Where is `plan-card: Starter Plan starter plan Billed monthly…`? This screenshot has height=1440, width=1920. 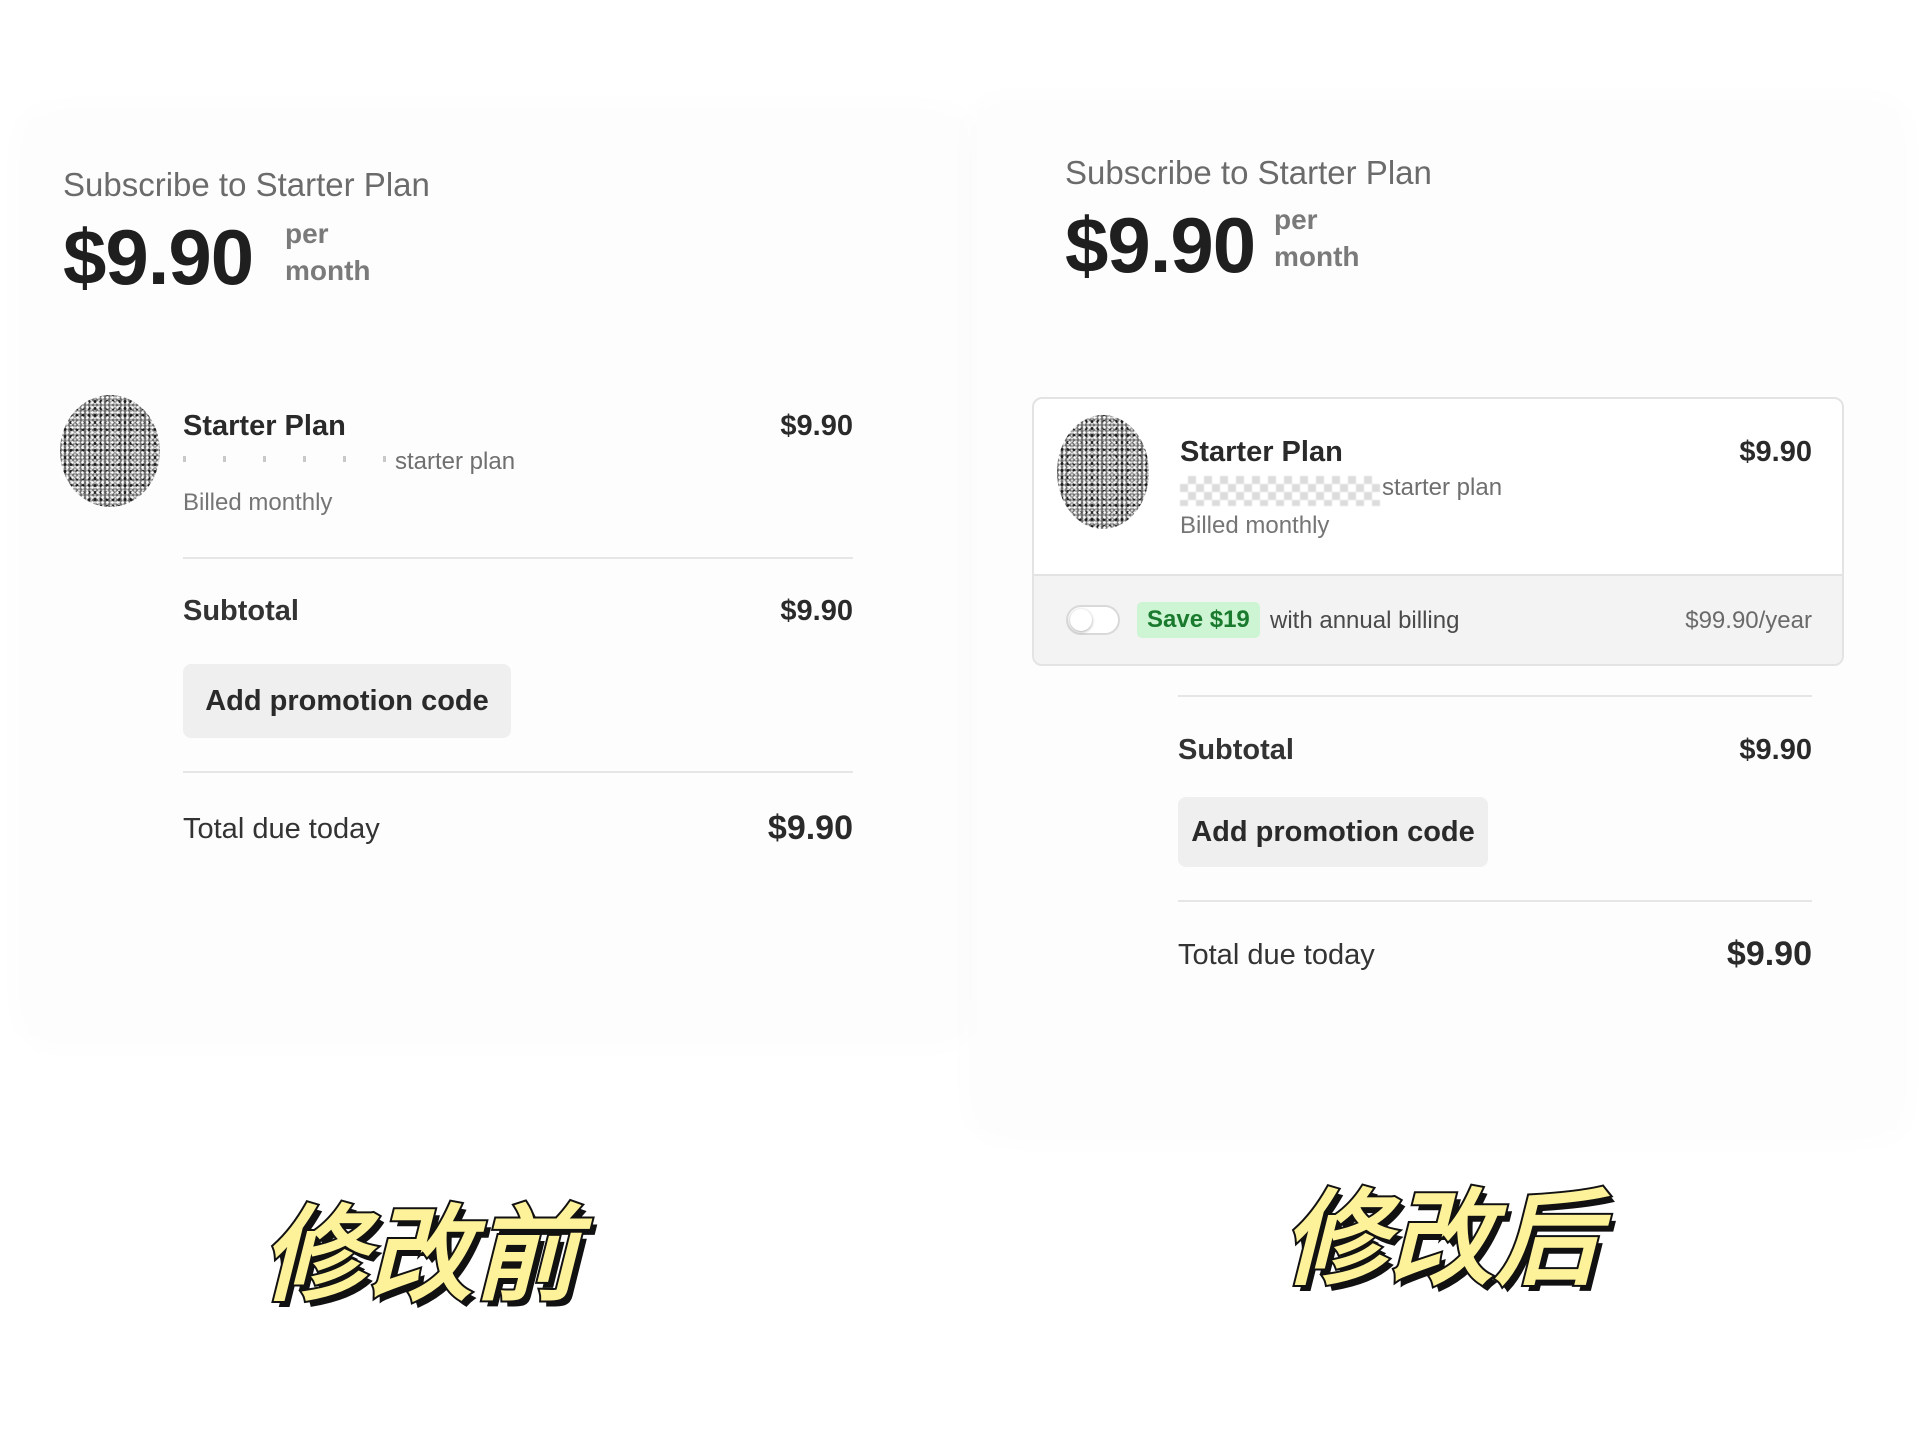 plan-card: Starter Plan starter plan Billed monthly… is located at coordinates (1438, 531).